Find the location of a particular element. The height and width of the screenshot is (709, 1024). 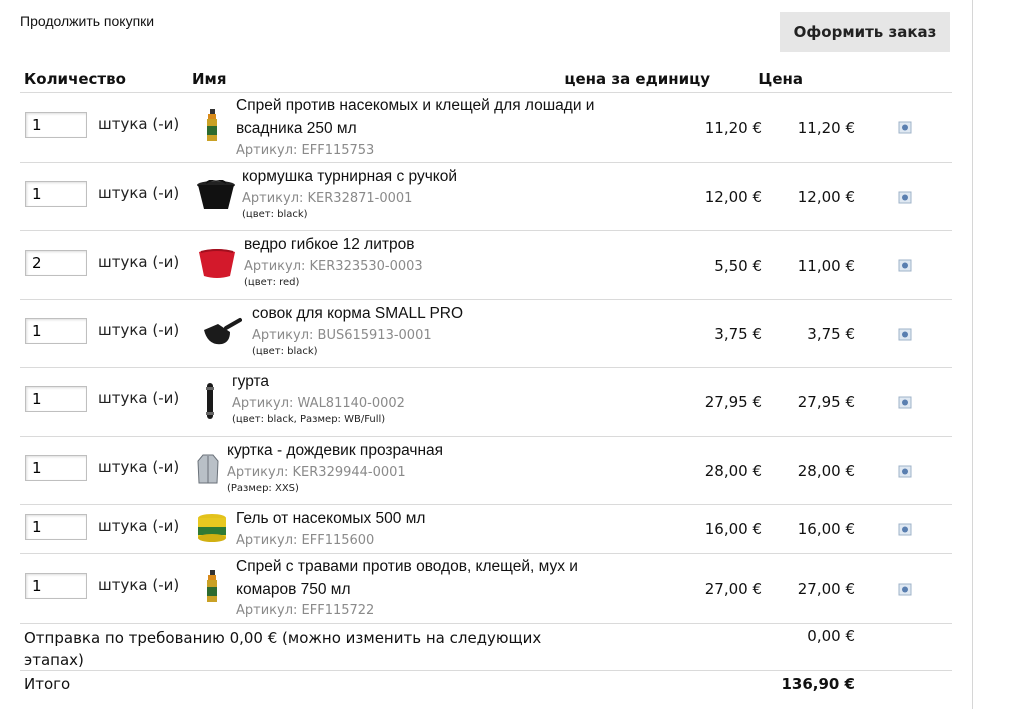

product-sku: Артикул: EFF115722 is located at coordinates (305, 610).